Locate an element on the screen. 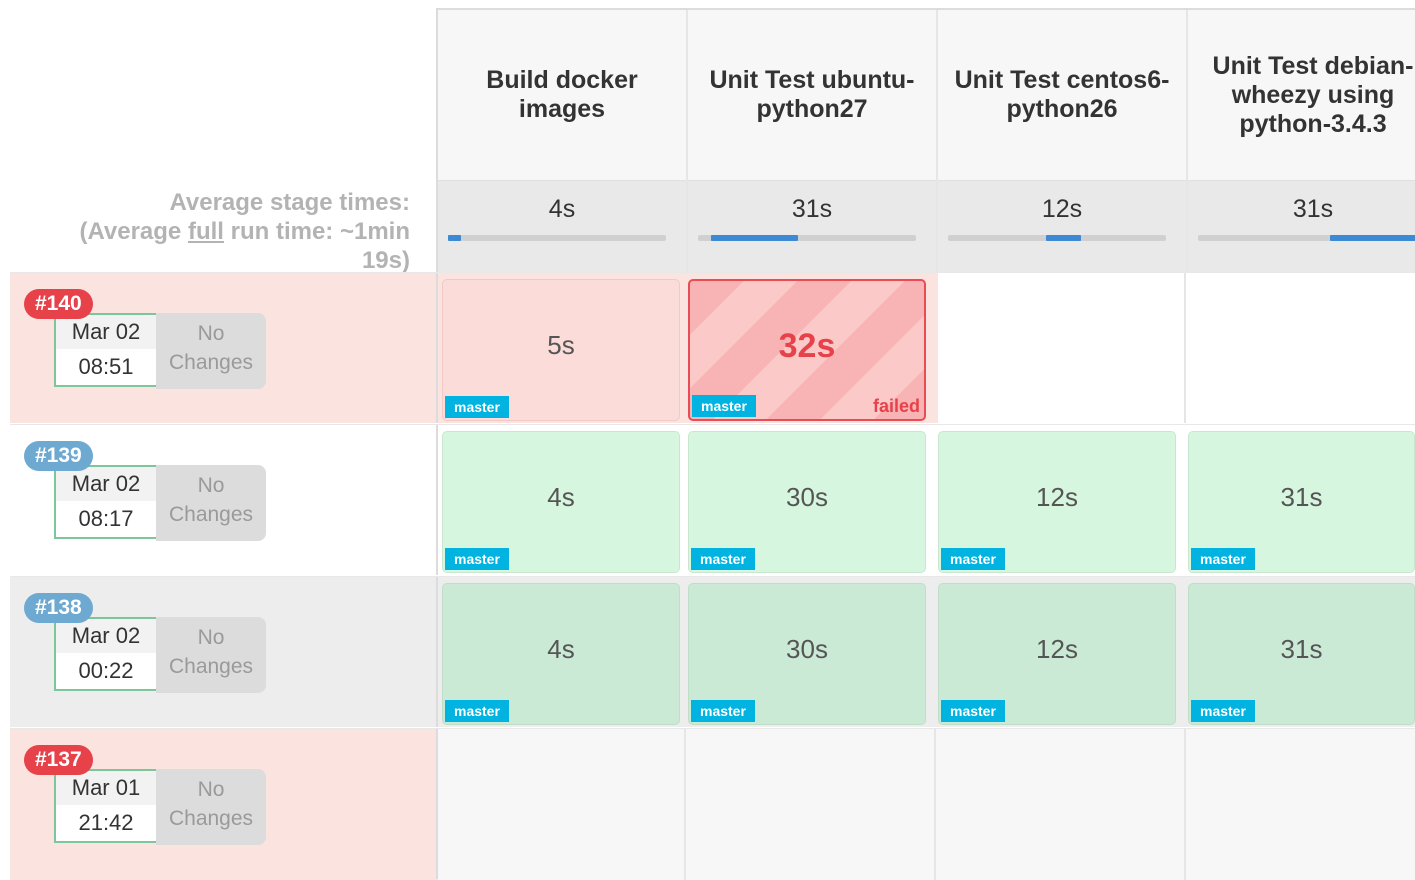 The image size is (1415, 880). build-number-badge: #137 is located at coordinates (58, 760).